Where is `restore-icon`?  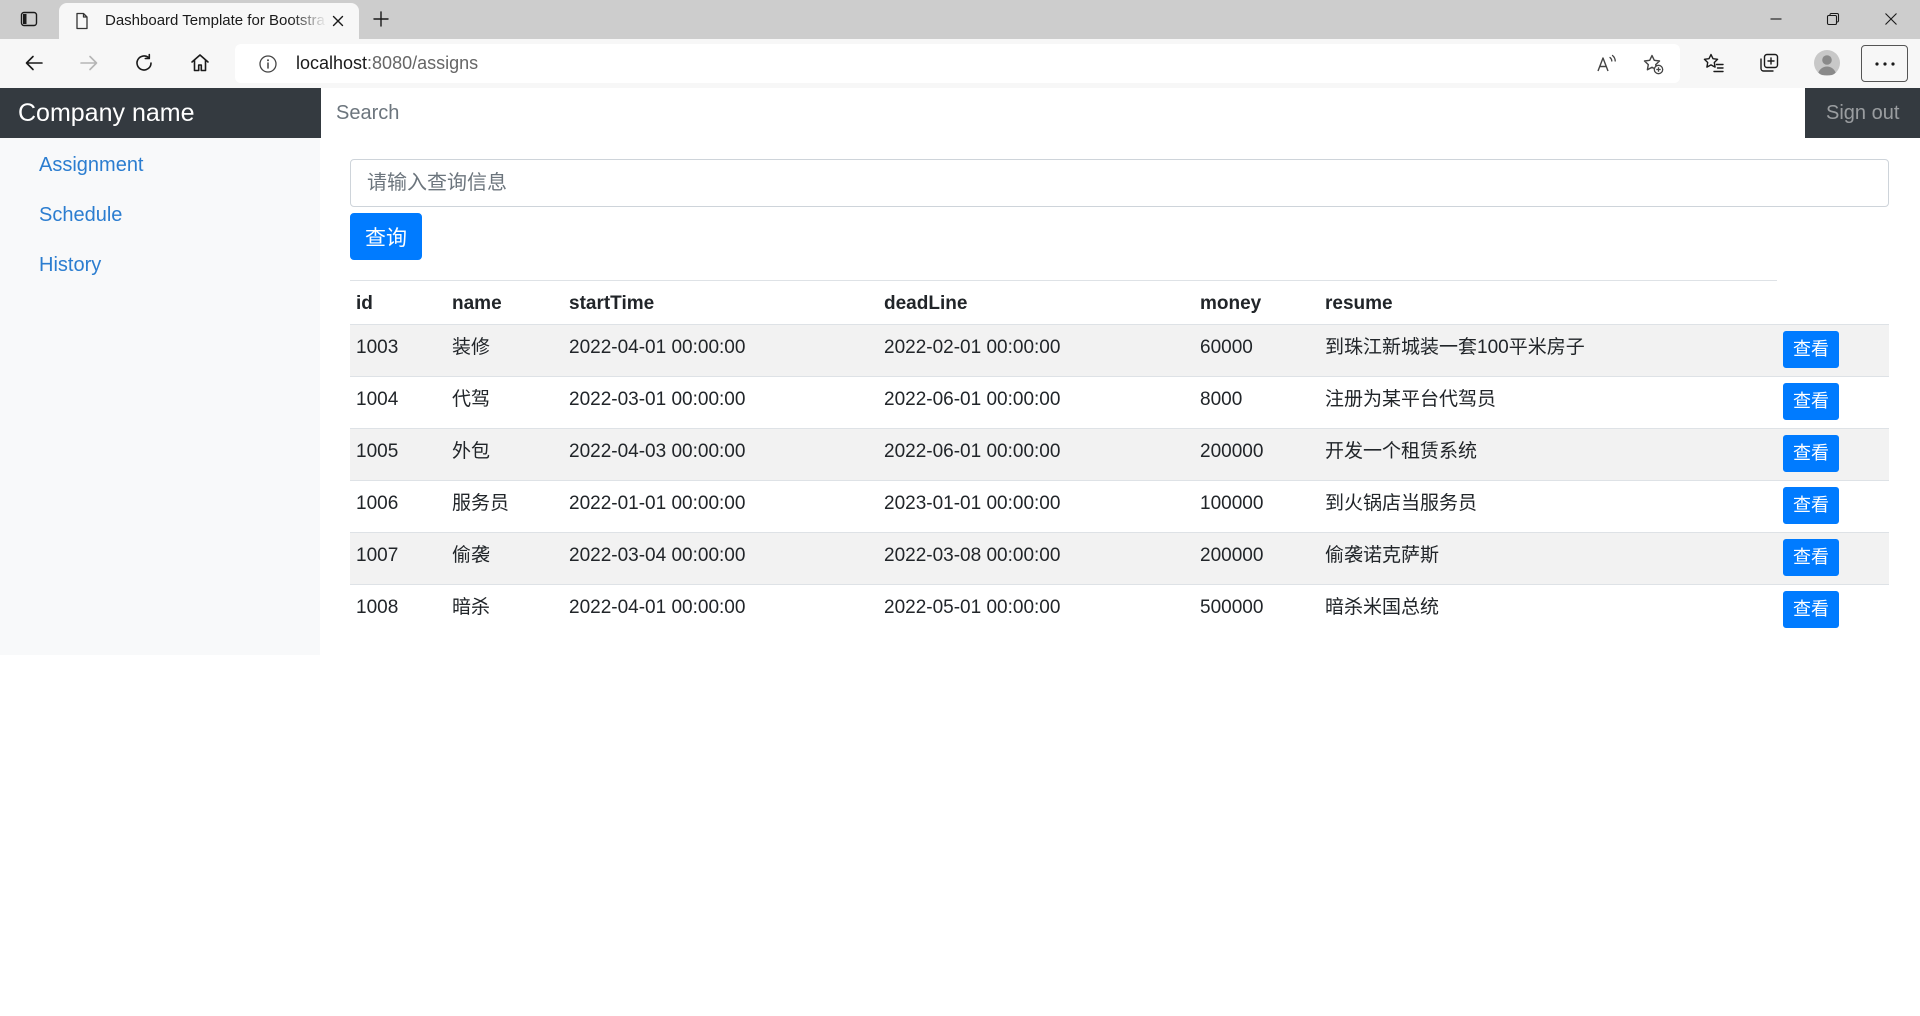
restore-icon is located at coordinates (1833, 19).